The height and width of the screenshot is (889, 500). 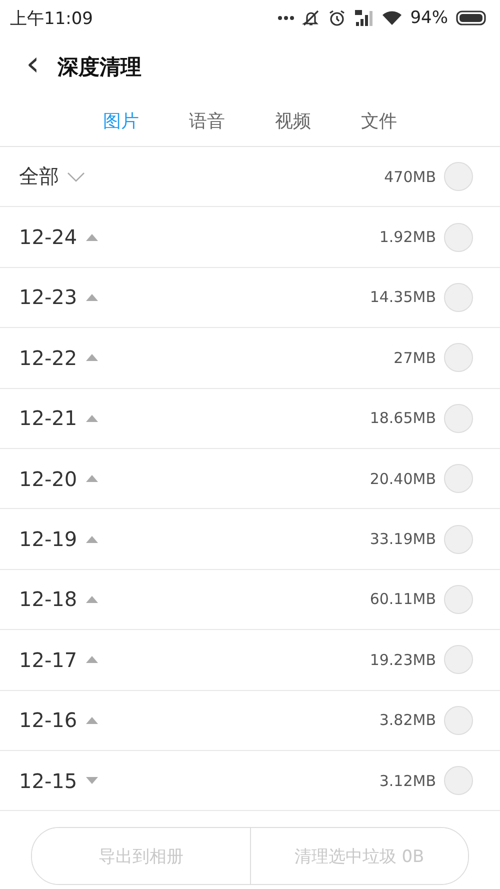 I want to click on size-label: 18.65MB, so click(x=403, y=418).